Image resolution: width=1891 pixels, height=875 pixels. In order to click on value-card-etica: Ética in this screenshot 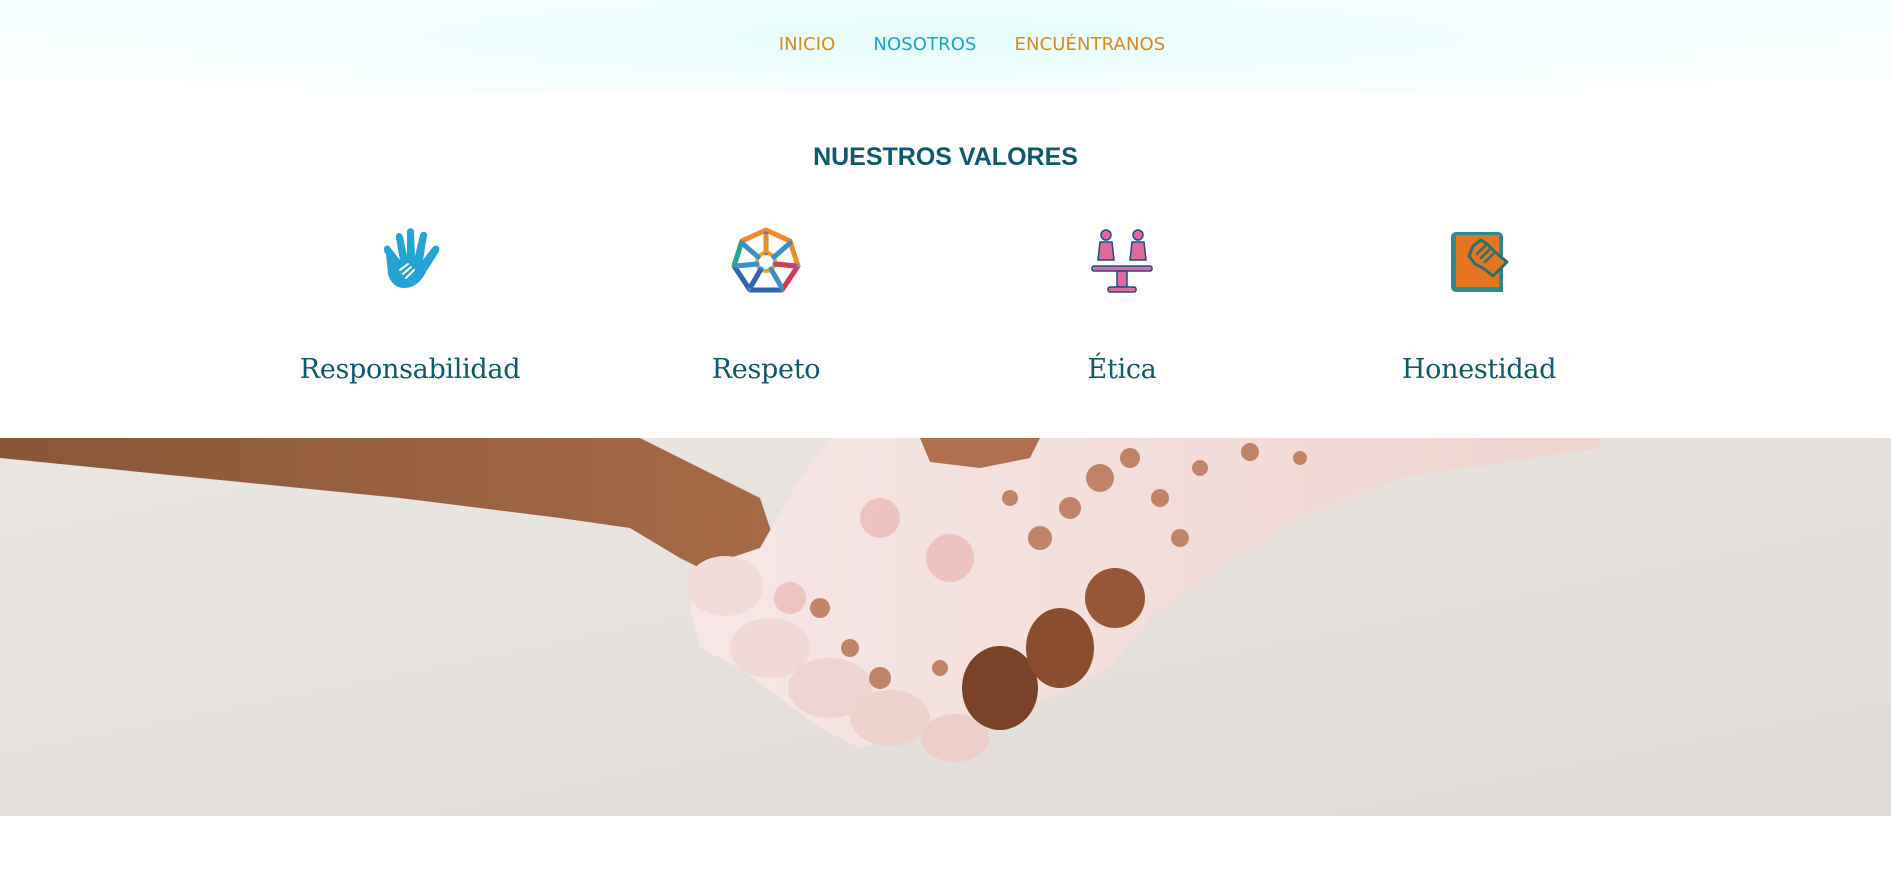, I will do `click(1122, 305)`.